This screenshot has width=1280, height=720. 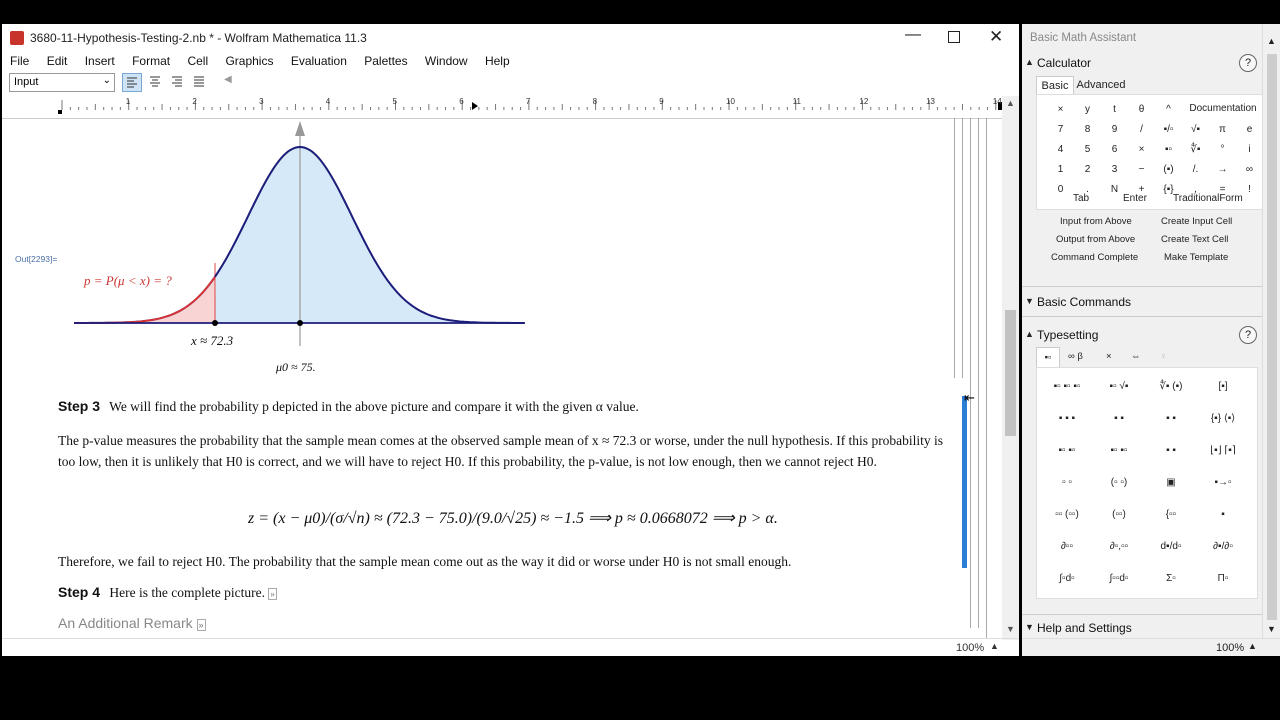 I want to click on key: 4, so click(x=1060, y=149).